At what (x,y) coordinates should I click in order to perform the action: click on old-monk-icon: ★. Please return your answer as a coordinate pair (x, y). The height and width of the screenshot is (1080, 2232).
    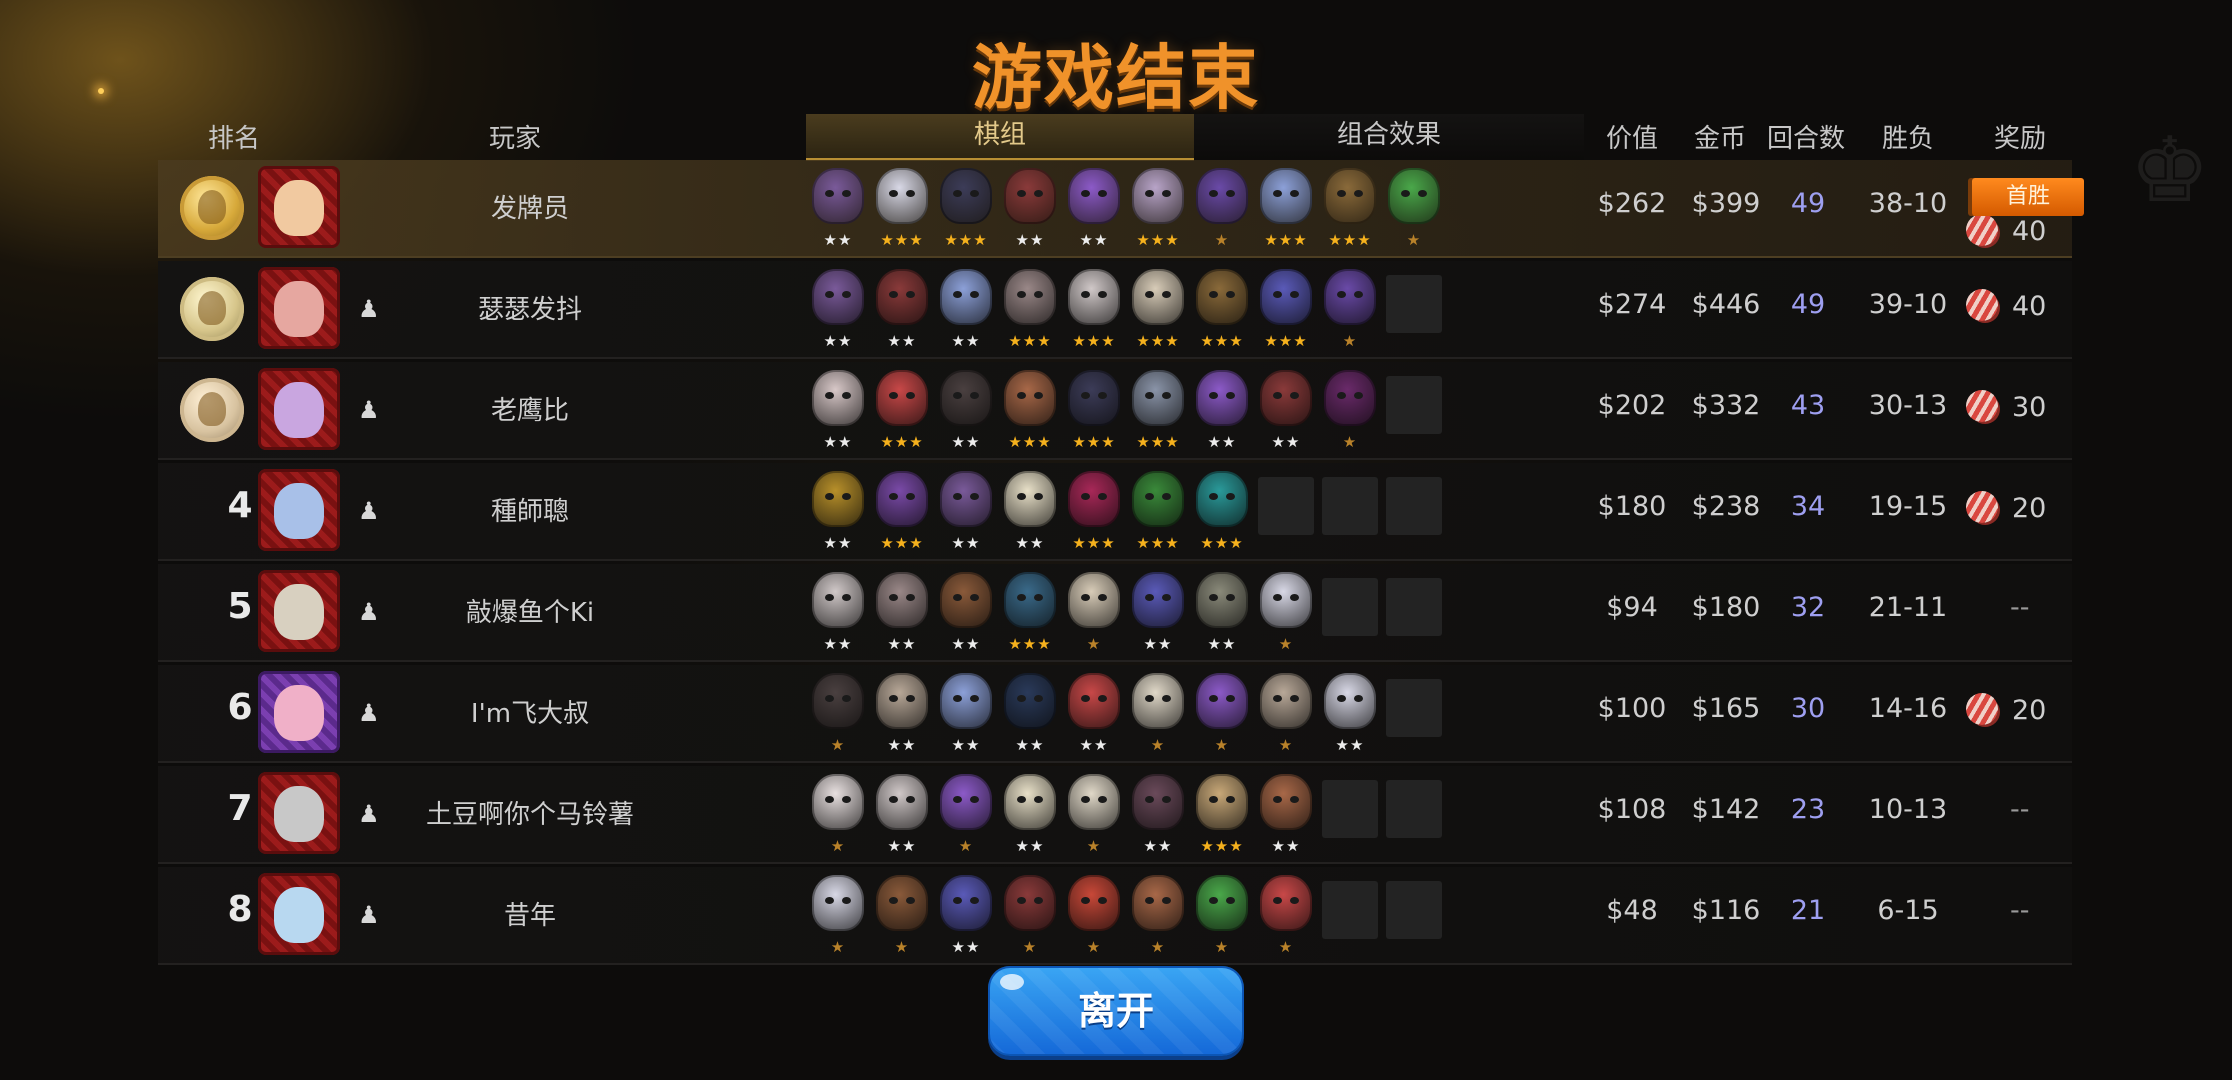
    Looking at the image, I should click on (1286, 712).